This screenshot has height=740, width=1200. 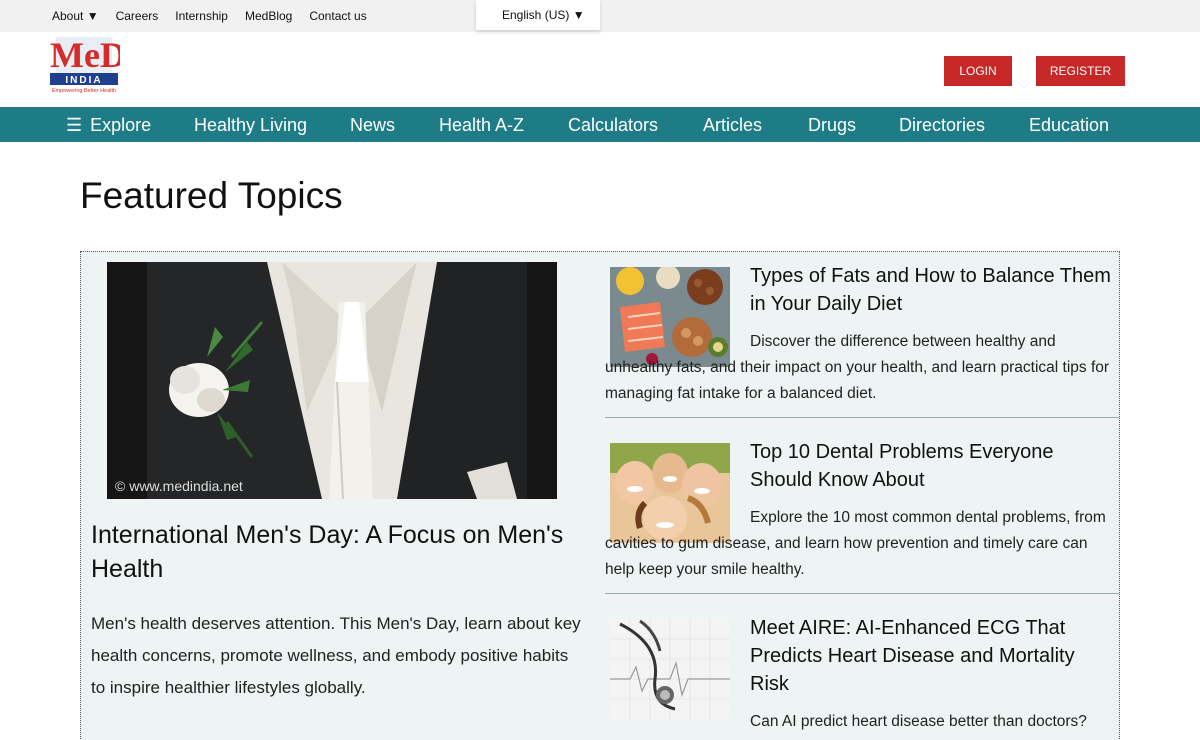 I want to click on hamburger-menu-icon: ☰, so click(x=74, y=125).